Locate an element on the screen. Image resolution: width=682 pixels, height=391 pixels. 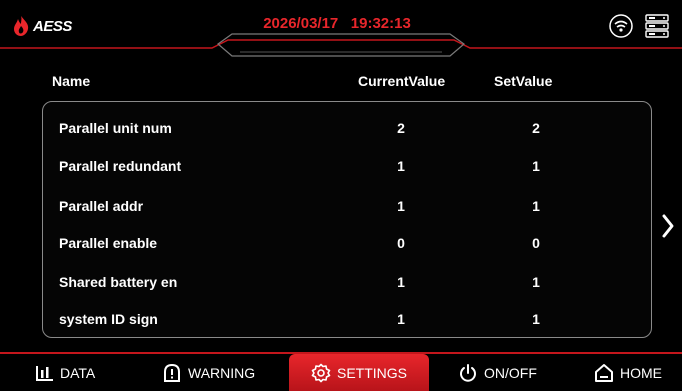
nav-home-button: HOME is located at coordinates (628, 372).